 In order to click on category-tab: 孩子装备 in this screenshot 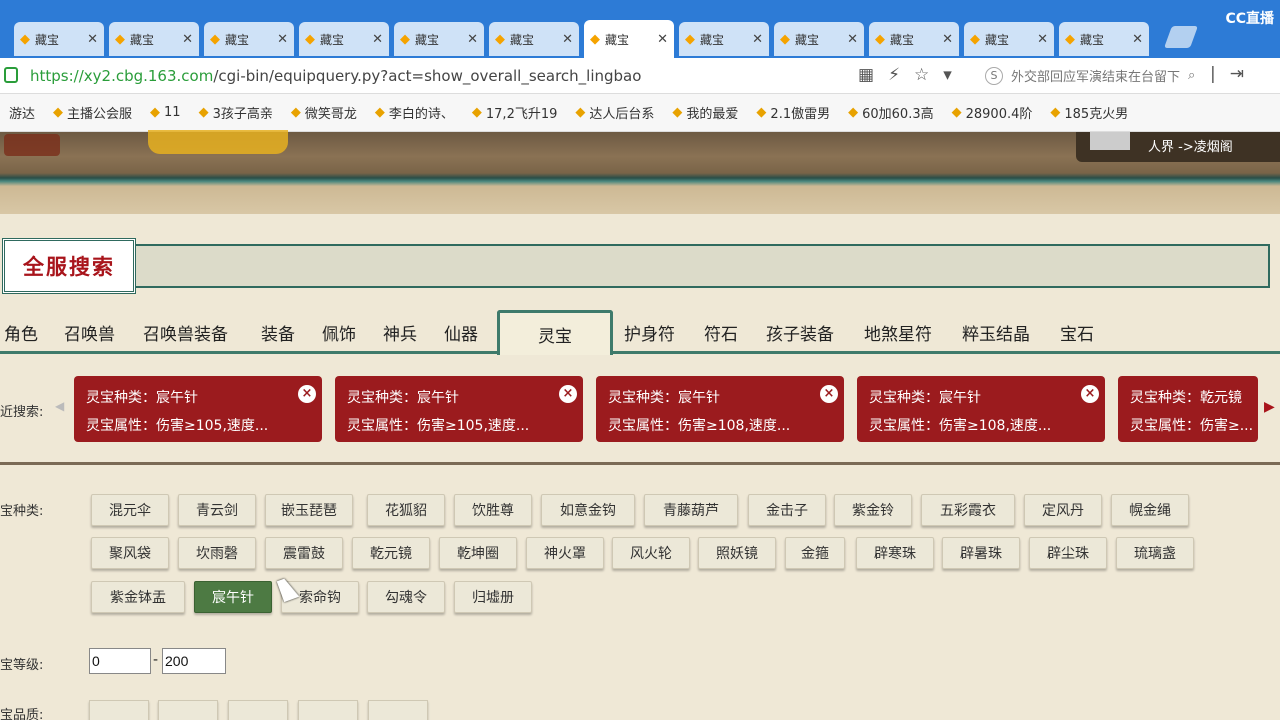, I will do `click(800, 332)`.